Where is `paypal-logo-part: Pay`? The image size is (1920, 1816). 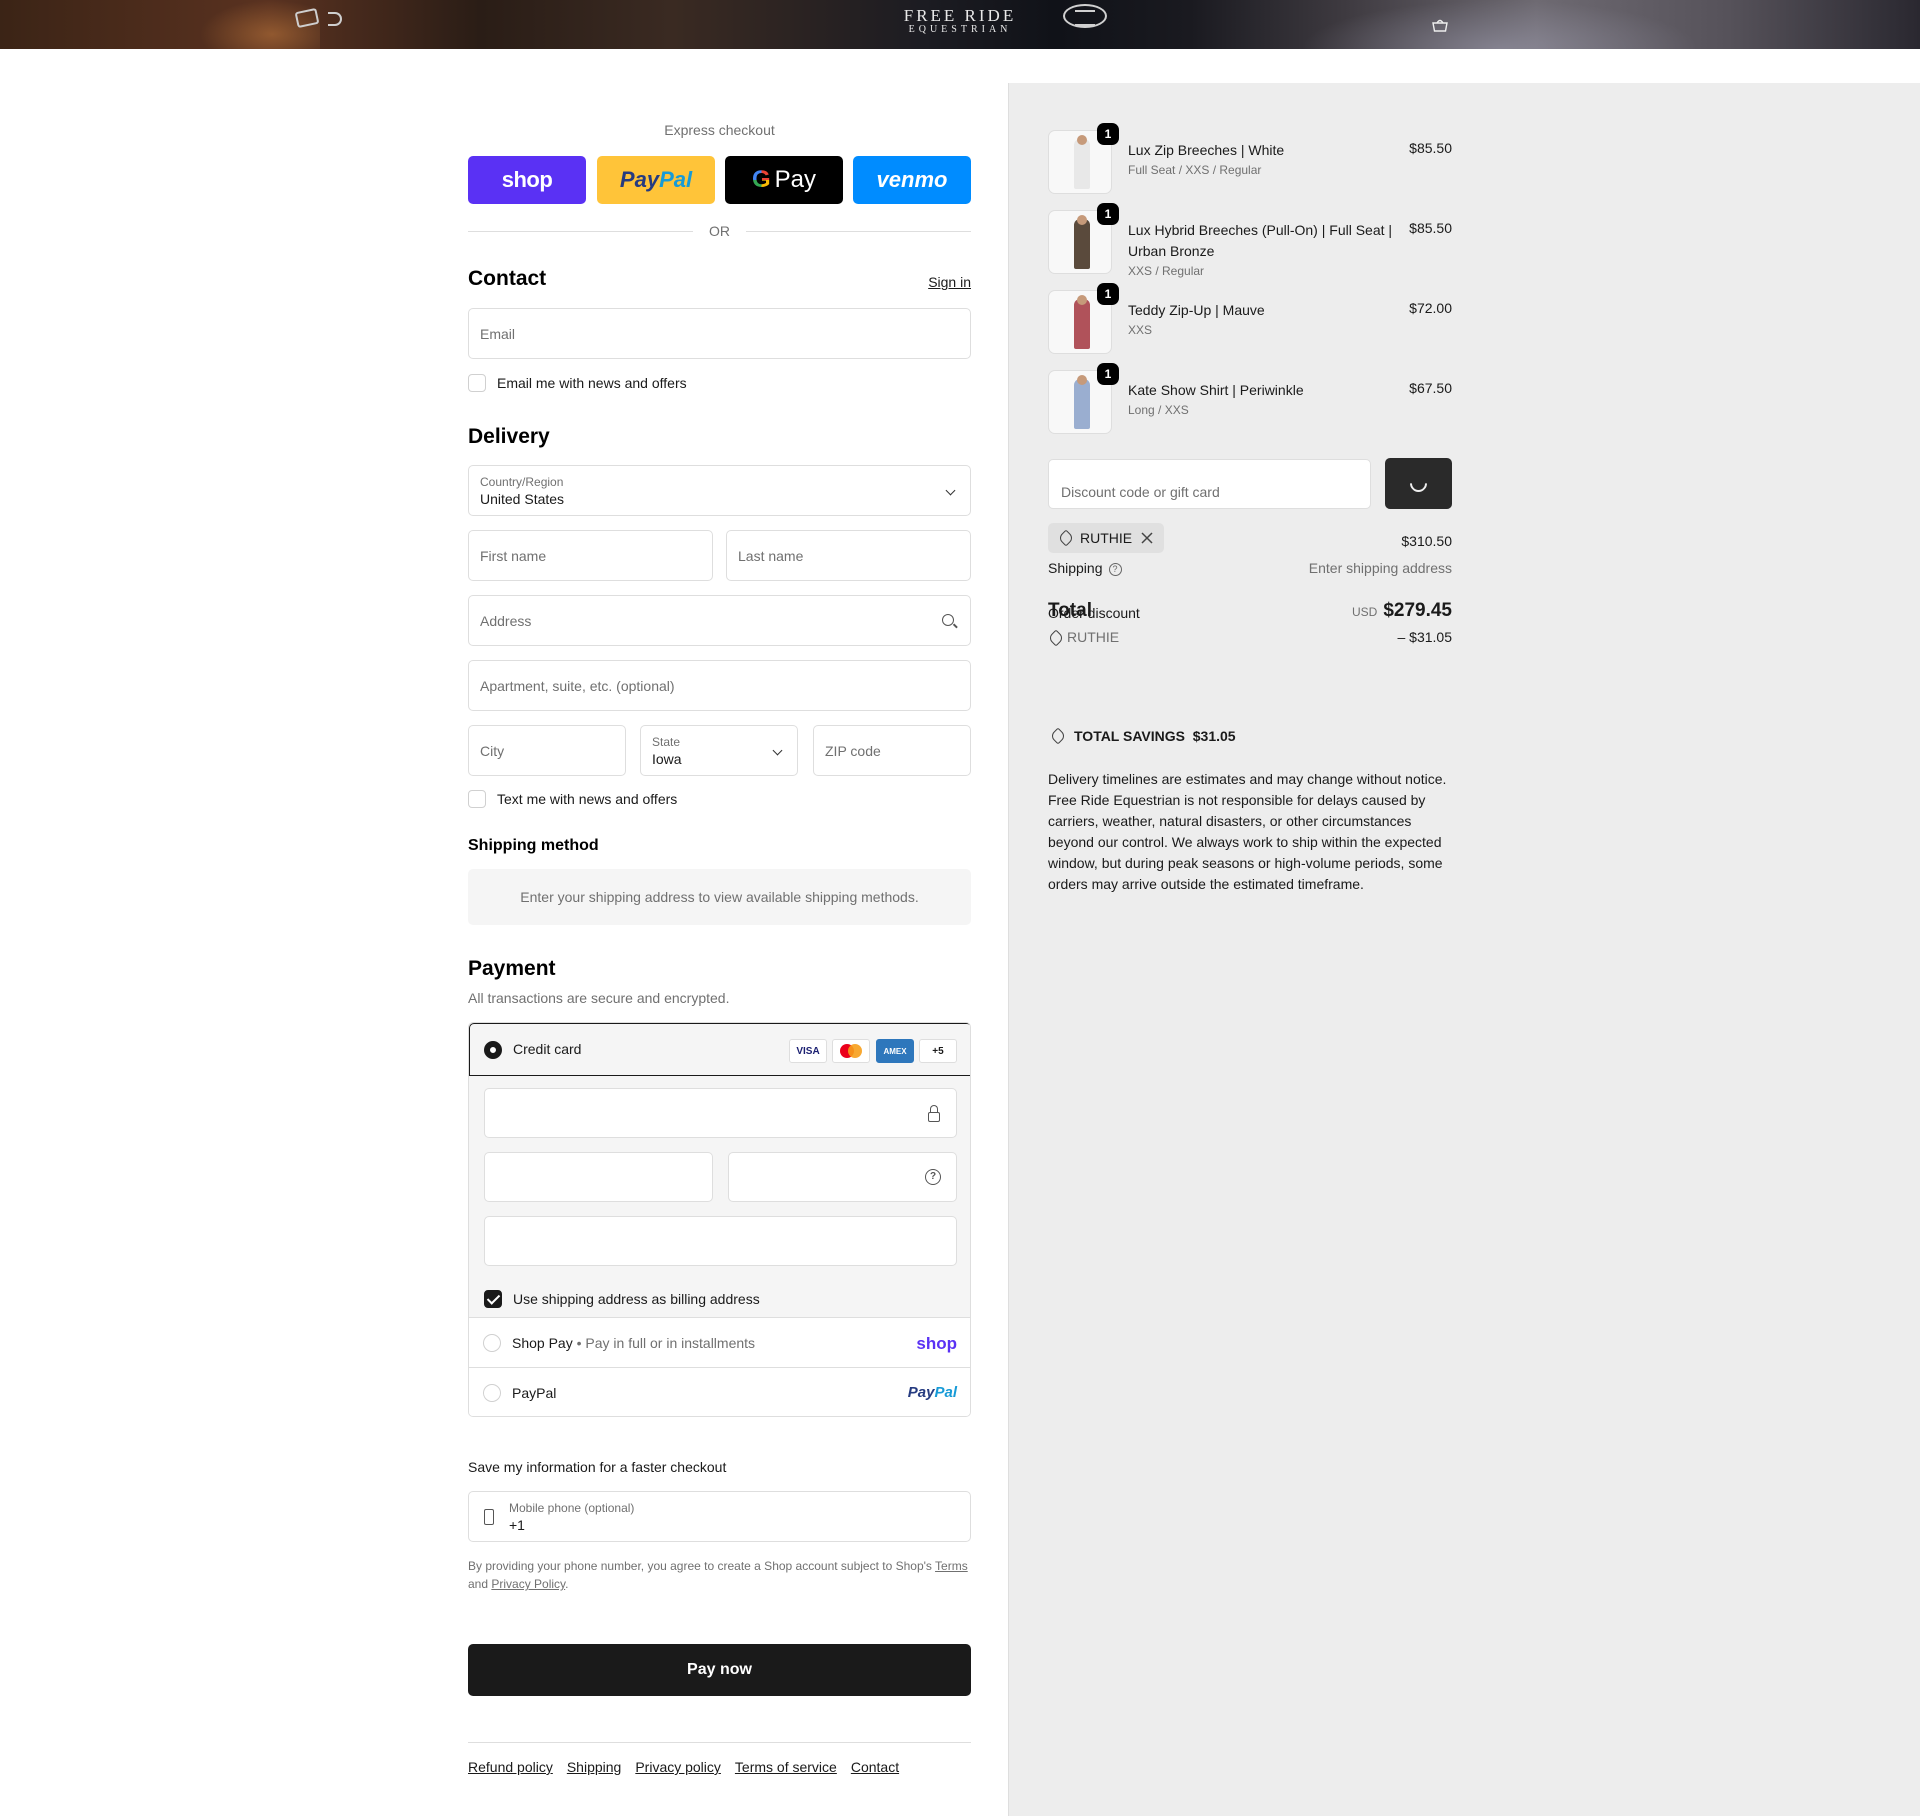 paypal-logo-part: Pay is located at coordinates (639, 179).